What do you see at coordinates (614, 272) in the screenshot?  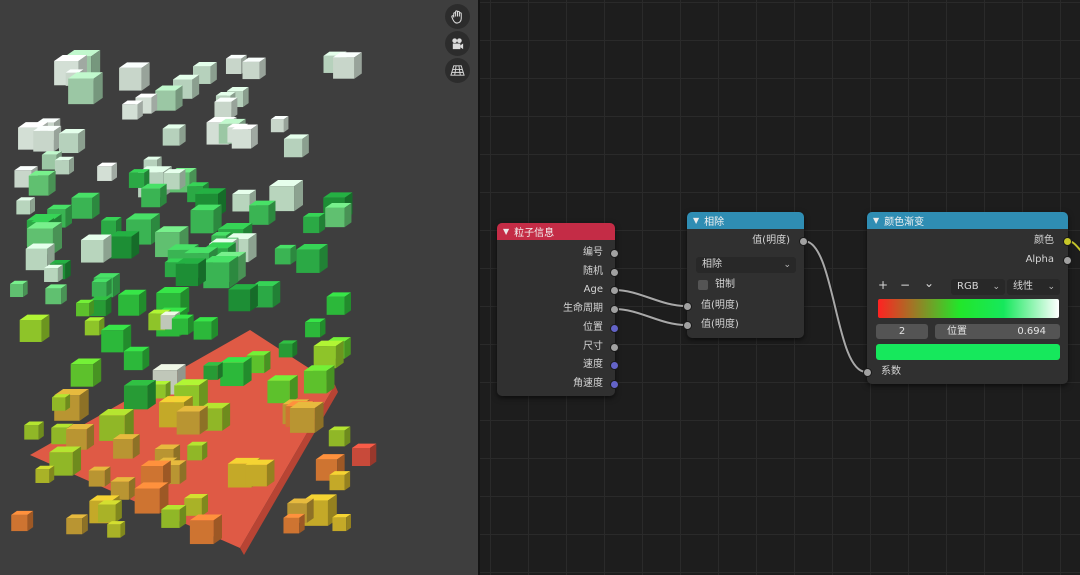 I see `socket-random` at bounding box center [614, 272].